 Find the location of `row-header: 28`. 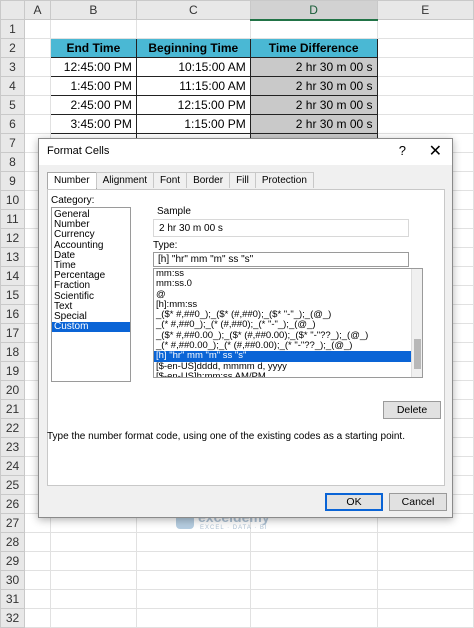

row-header: 28 is located at coordinates (12, 542).